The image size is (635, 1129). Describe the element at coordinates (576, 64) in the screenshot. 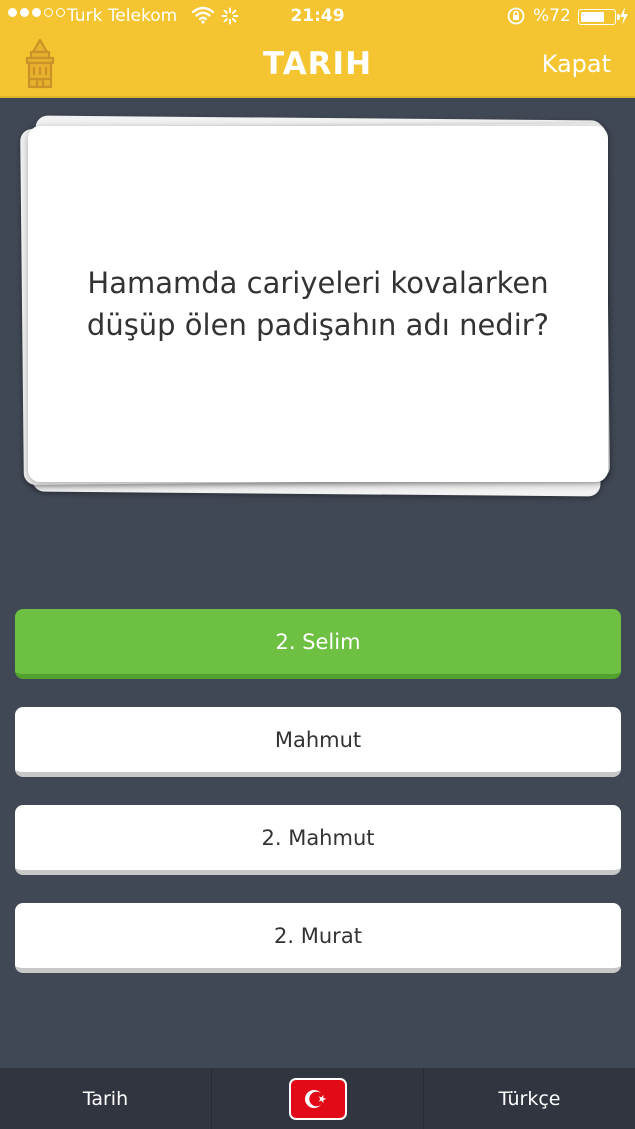

I see `close-button: Kapat` at that location.